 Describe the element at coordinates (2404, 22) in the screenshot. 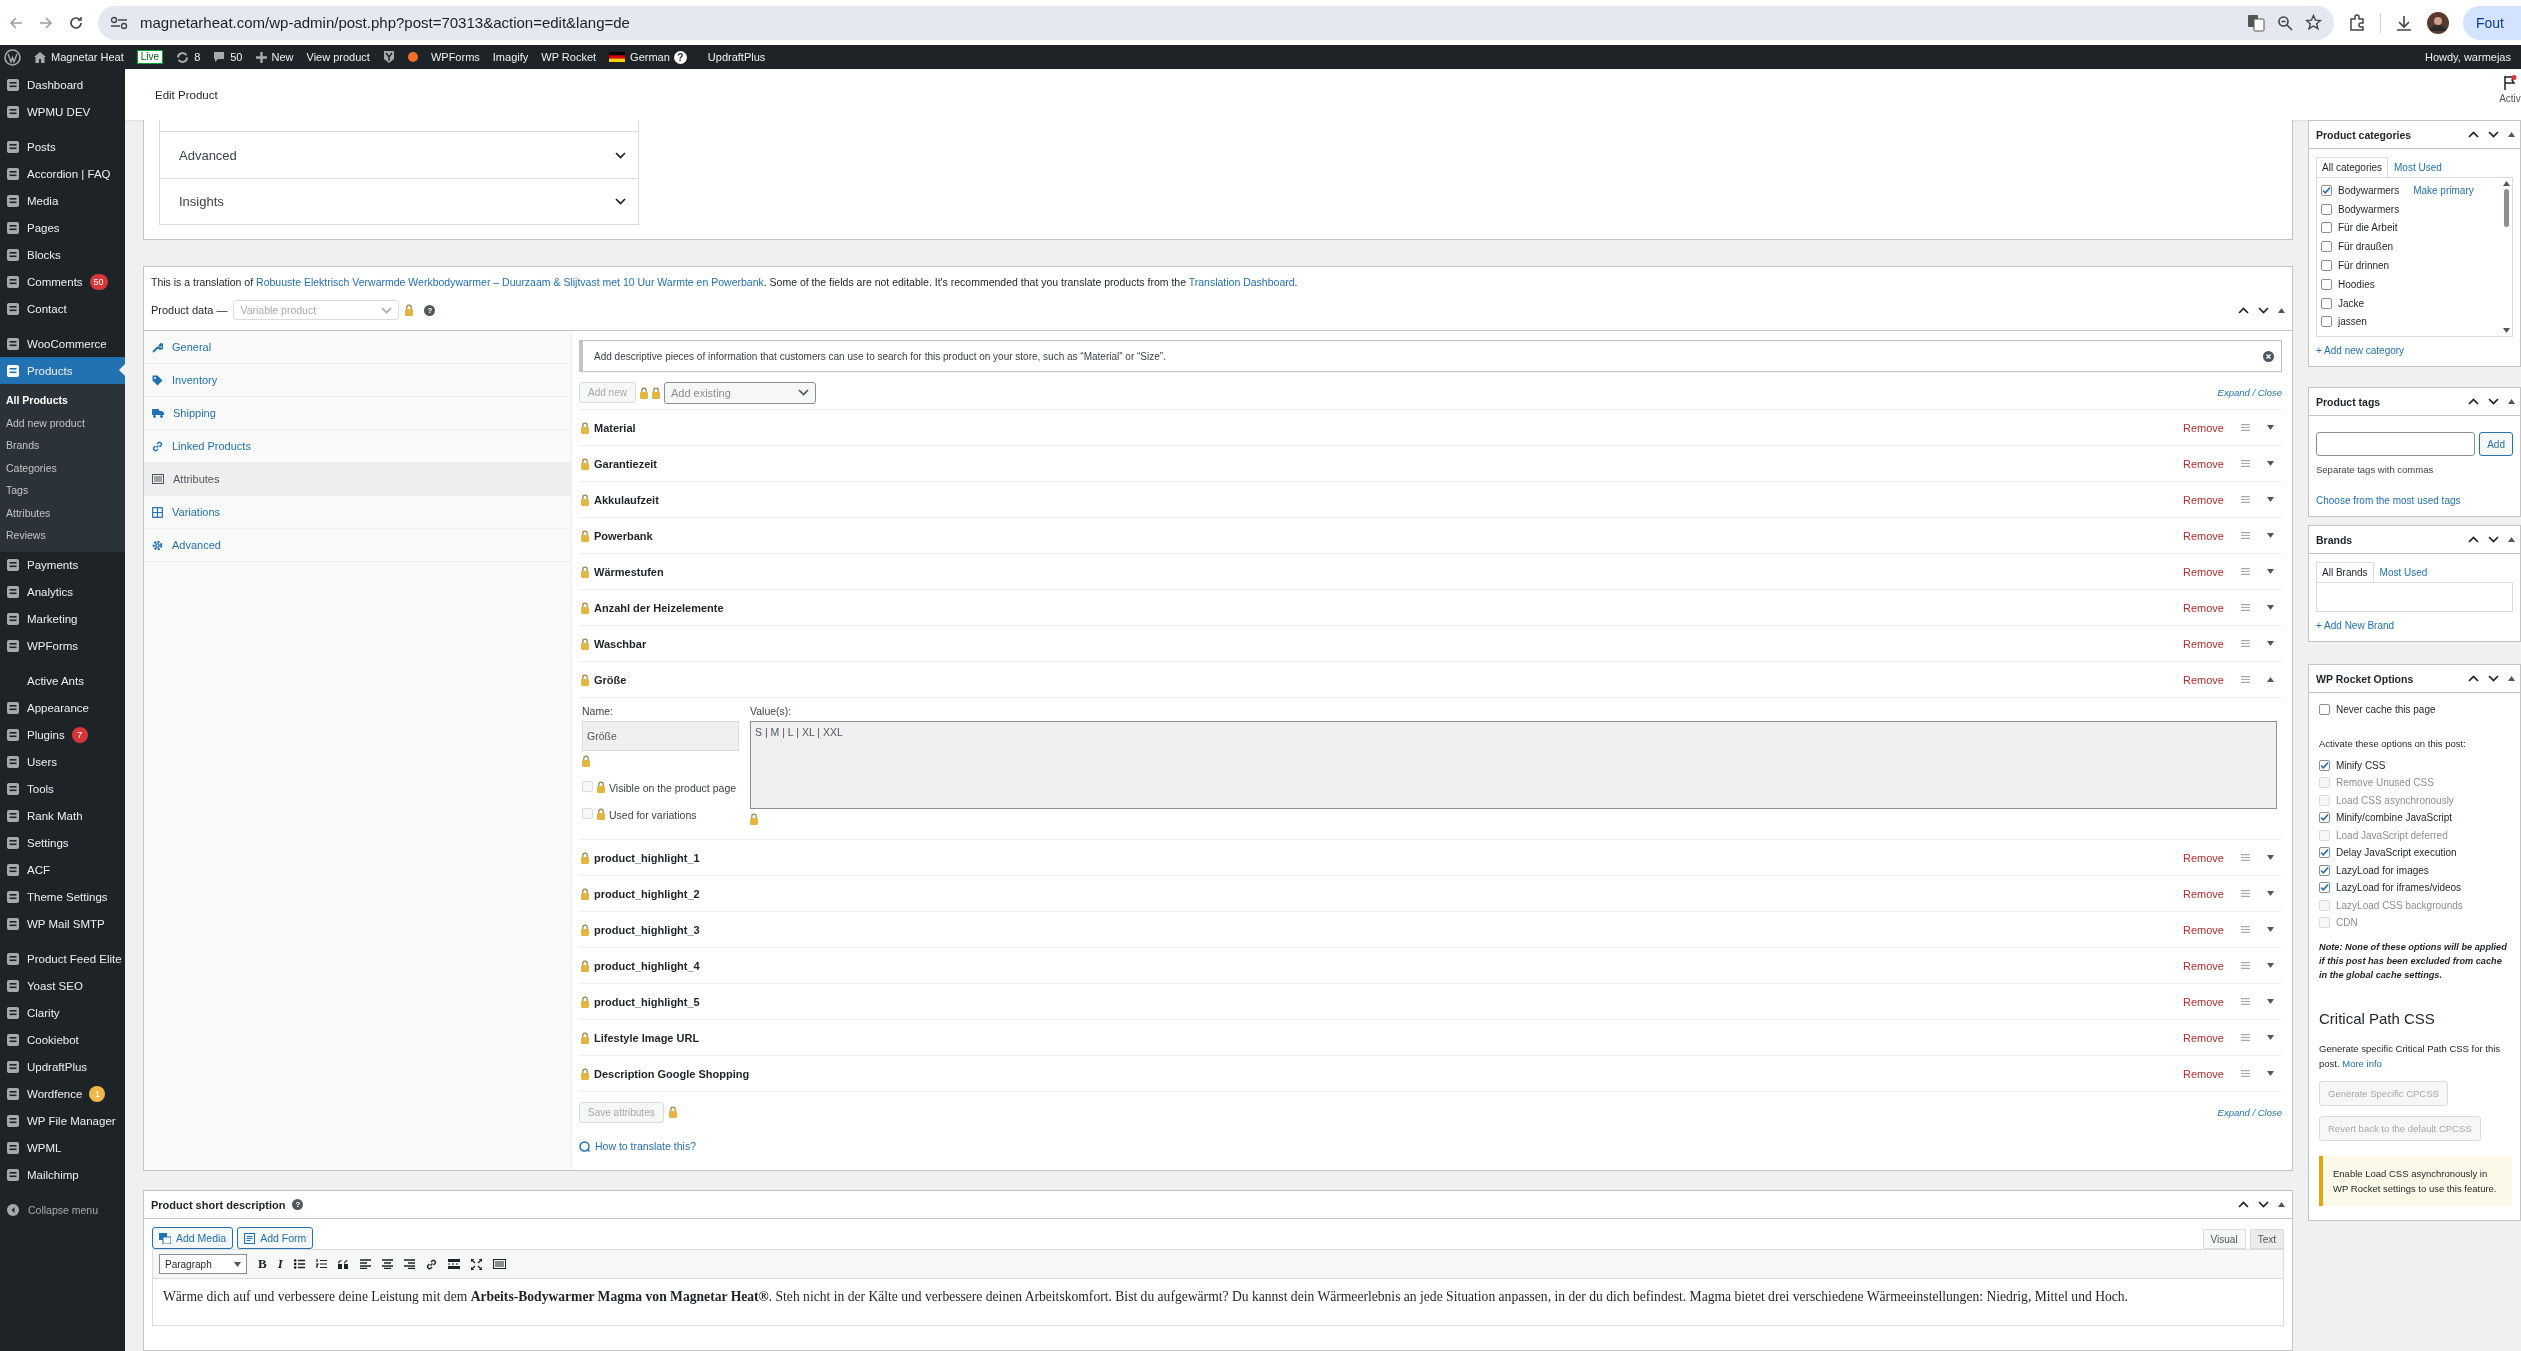

I see `download-icon` at that location.